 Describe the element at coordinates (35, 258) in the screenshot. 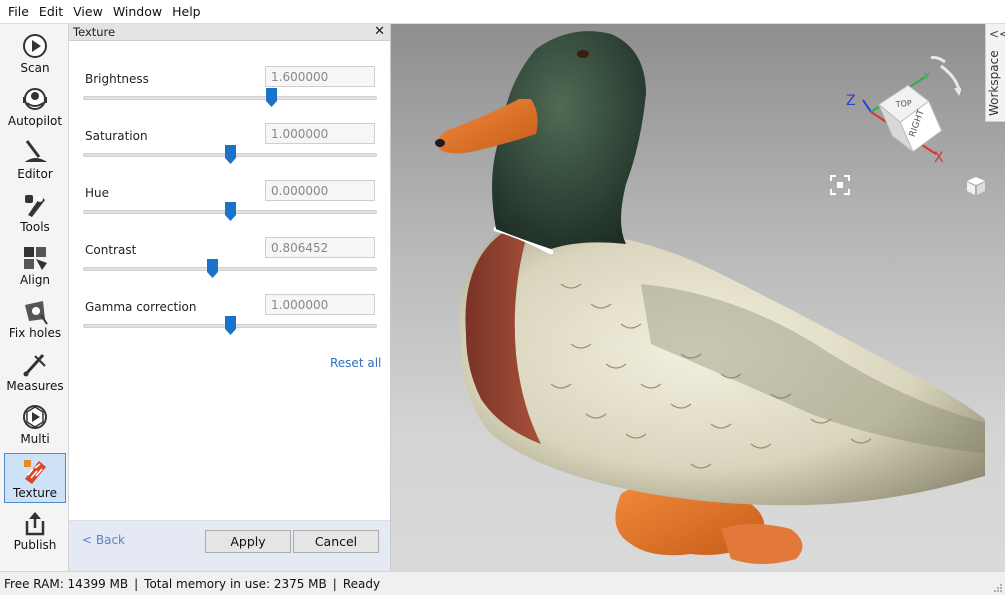

I see `align-icon` at that location.